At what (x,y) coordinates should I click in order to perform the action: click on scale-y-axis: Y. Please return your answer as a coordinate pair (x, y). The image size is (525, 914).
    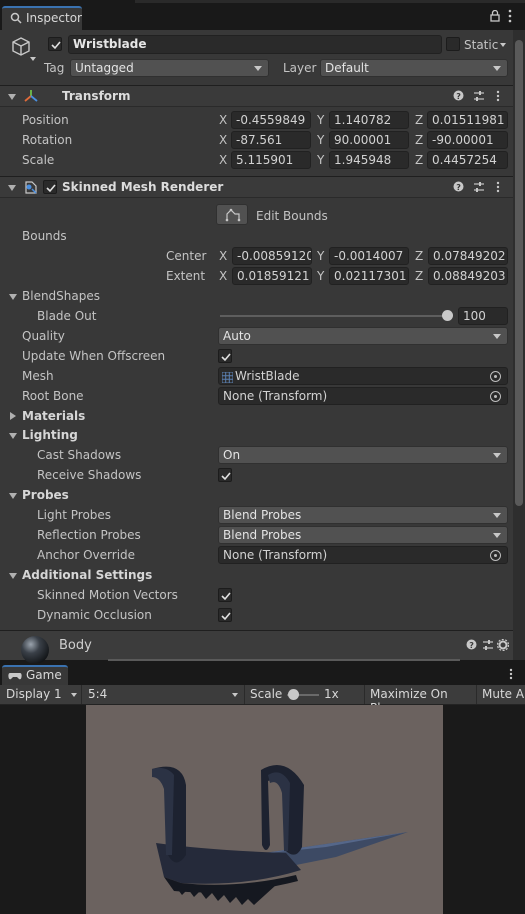
    Looking at the image, I should click on (320, 160).